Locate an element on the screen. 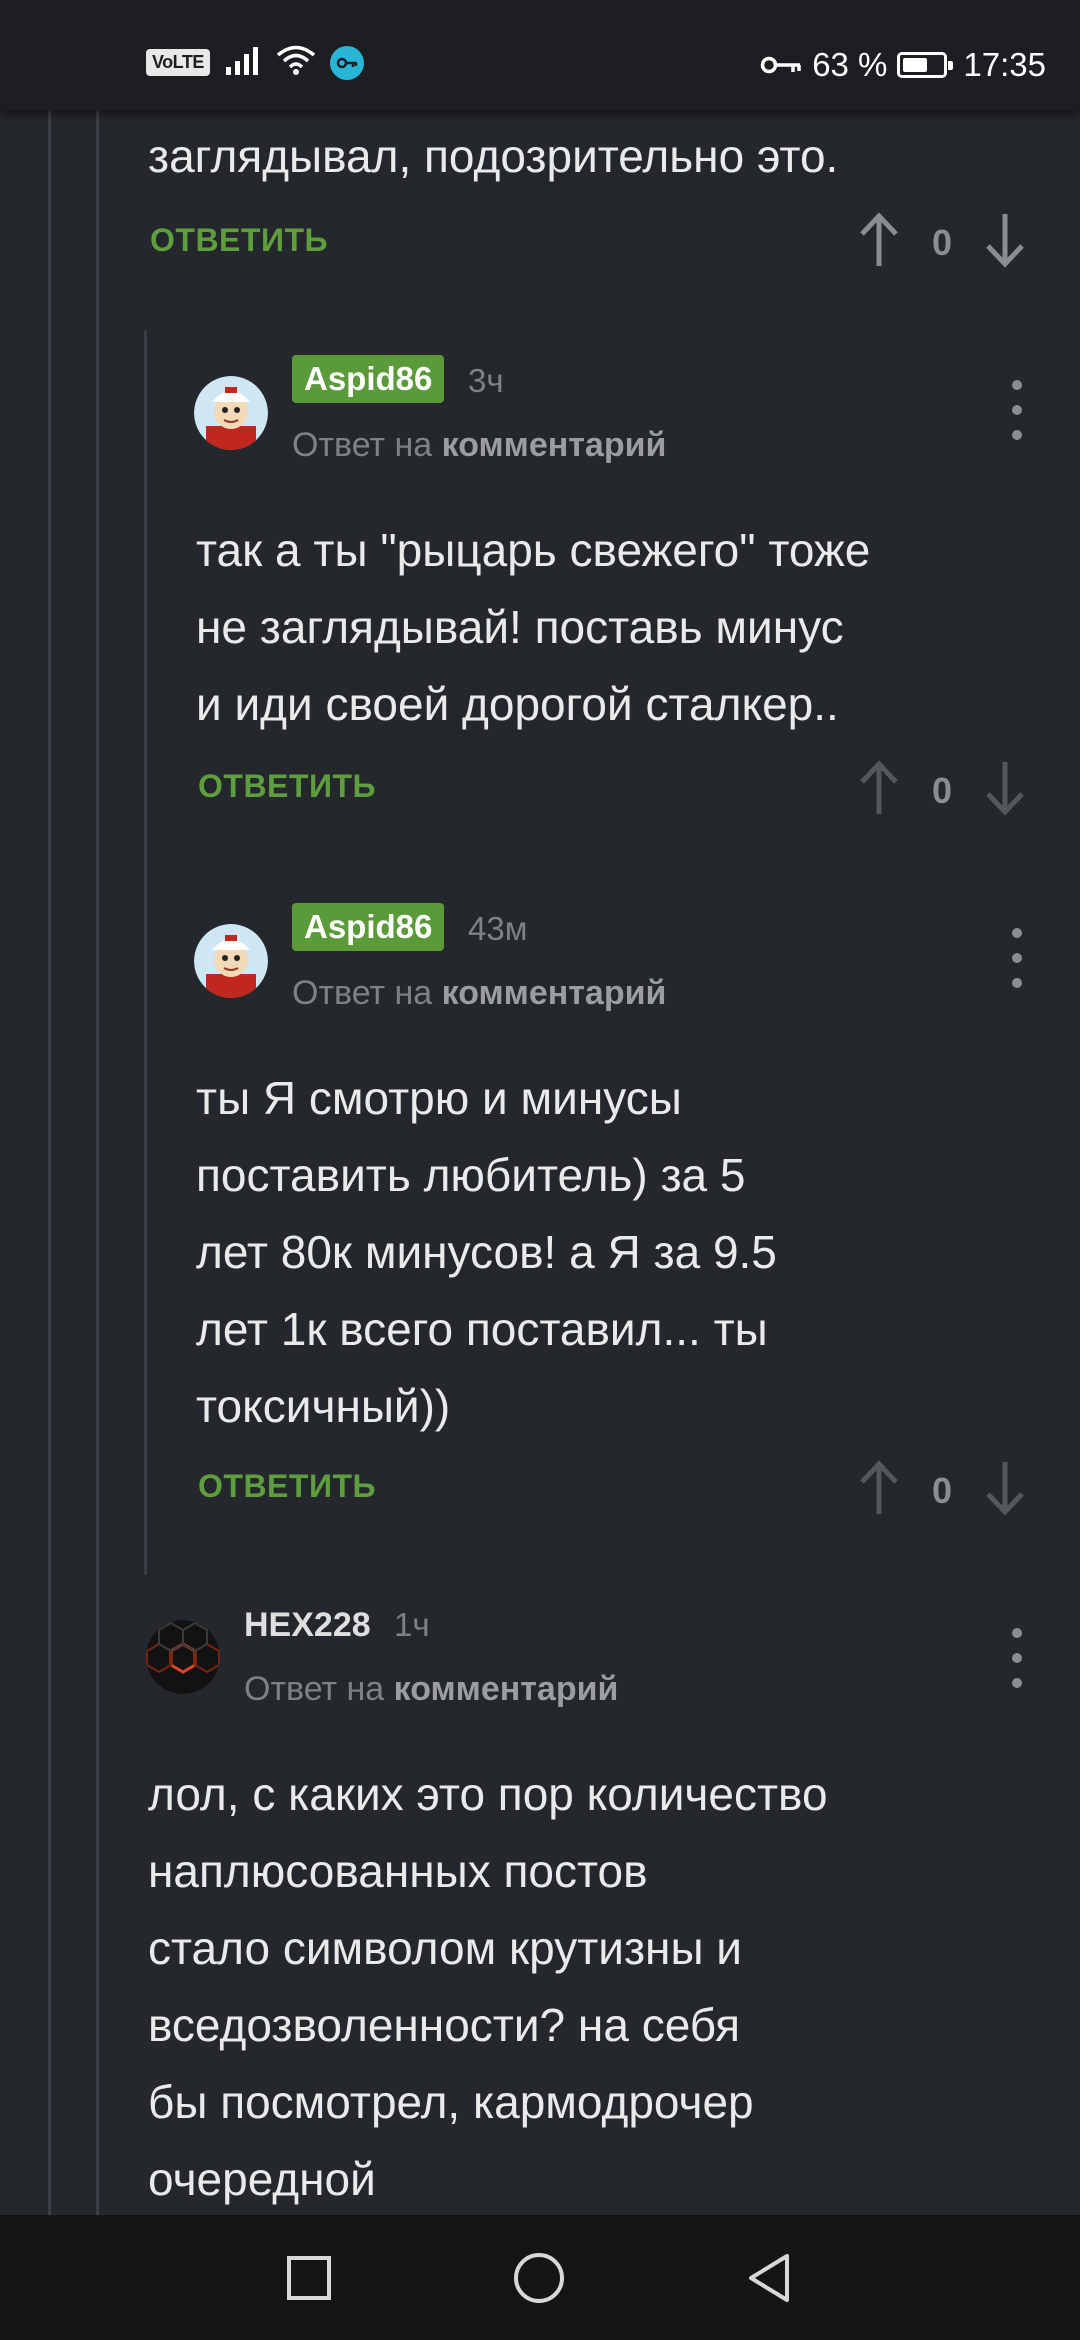 Image resolution: width=1080 pixels, height=2340 pixels. comment-line: стало символом крутизны и is located at coordinates (445, 1948).